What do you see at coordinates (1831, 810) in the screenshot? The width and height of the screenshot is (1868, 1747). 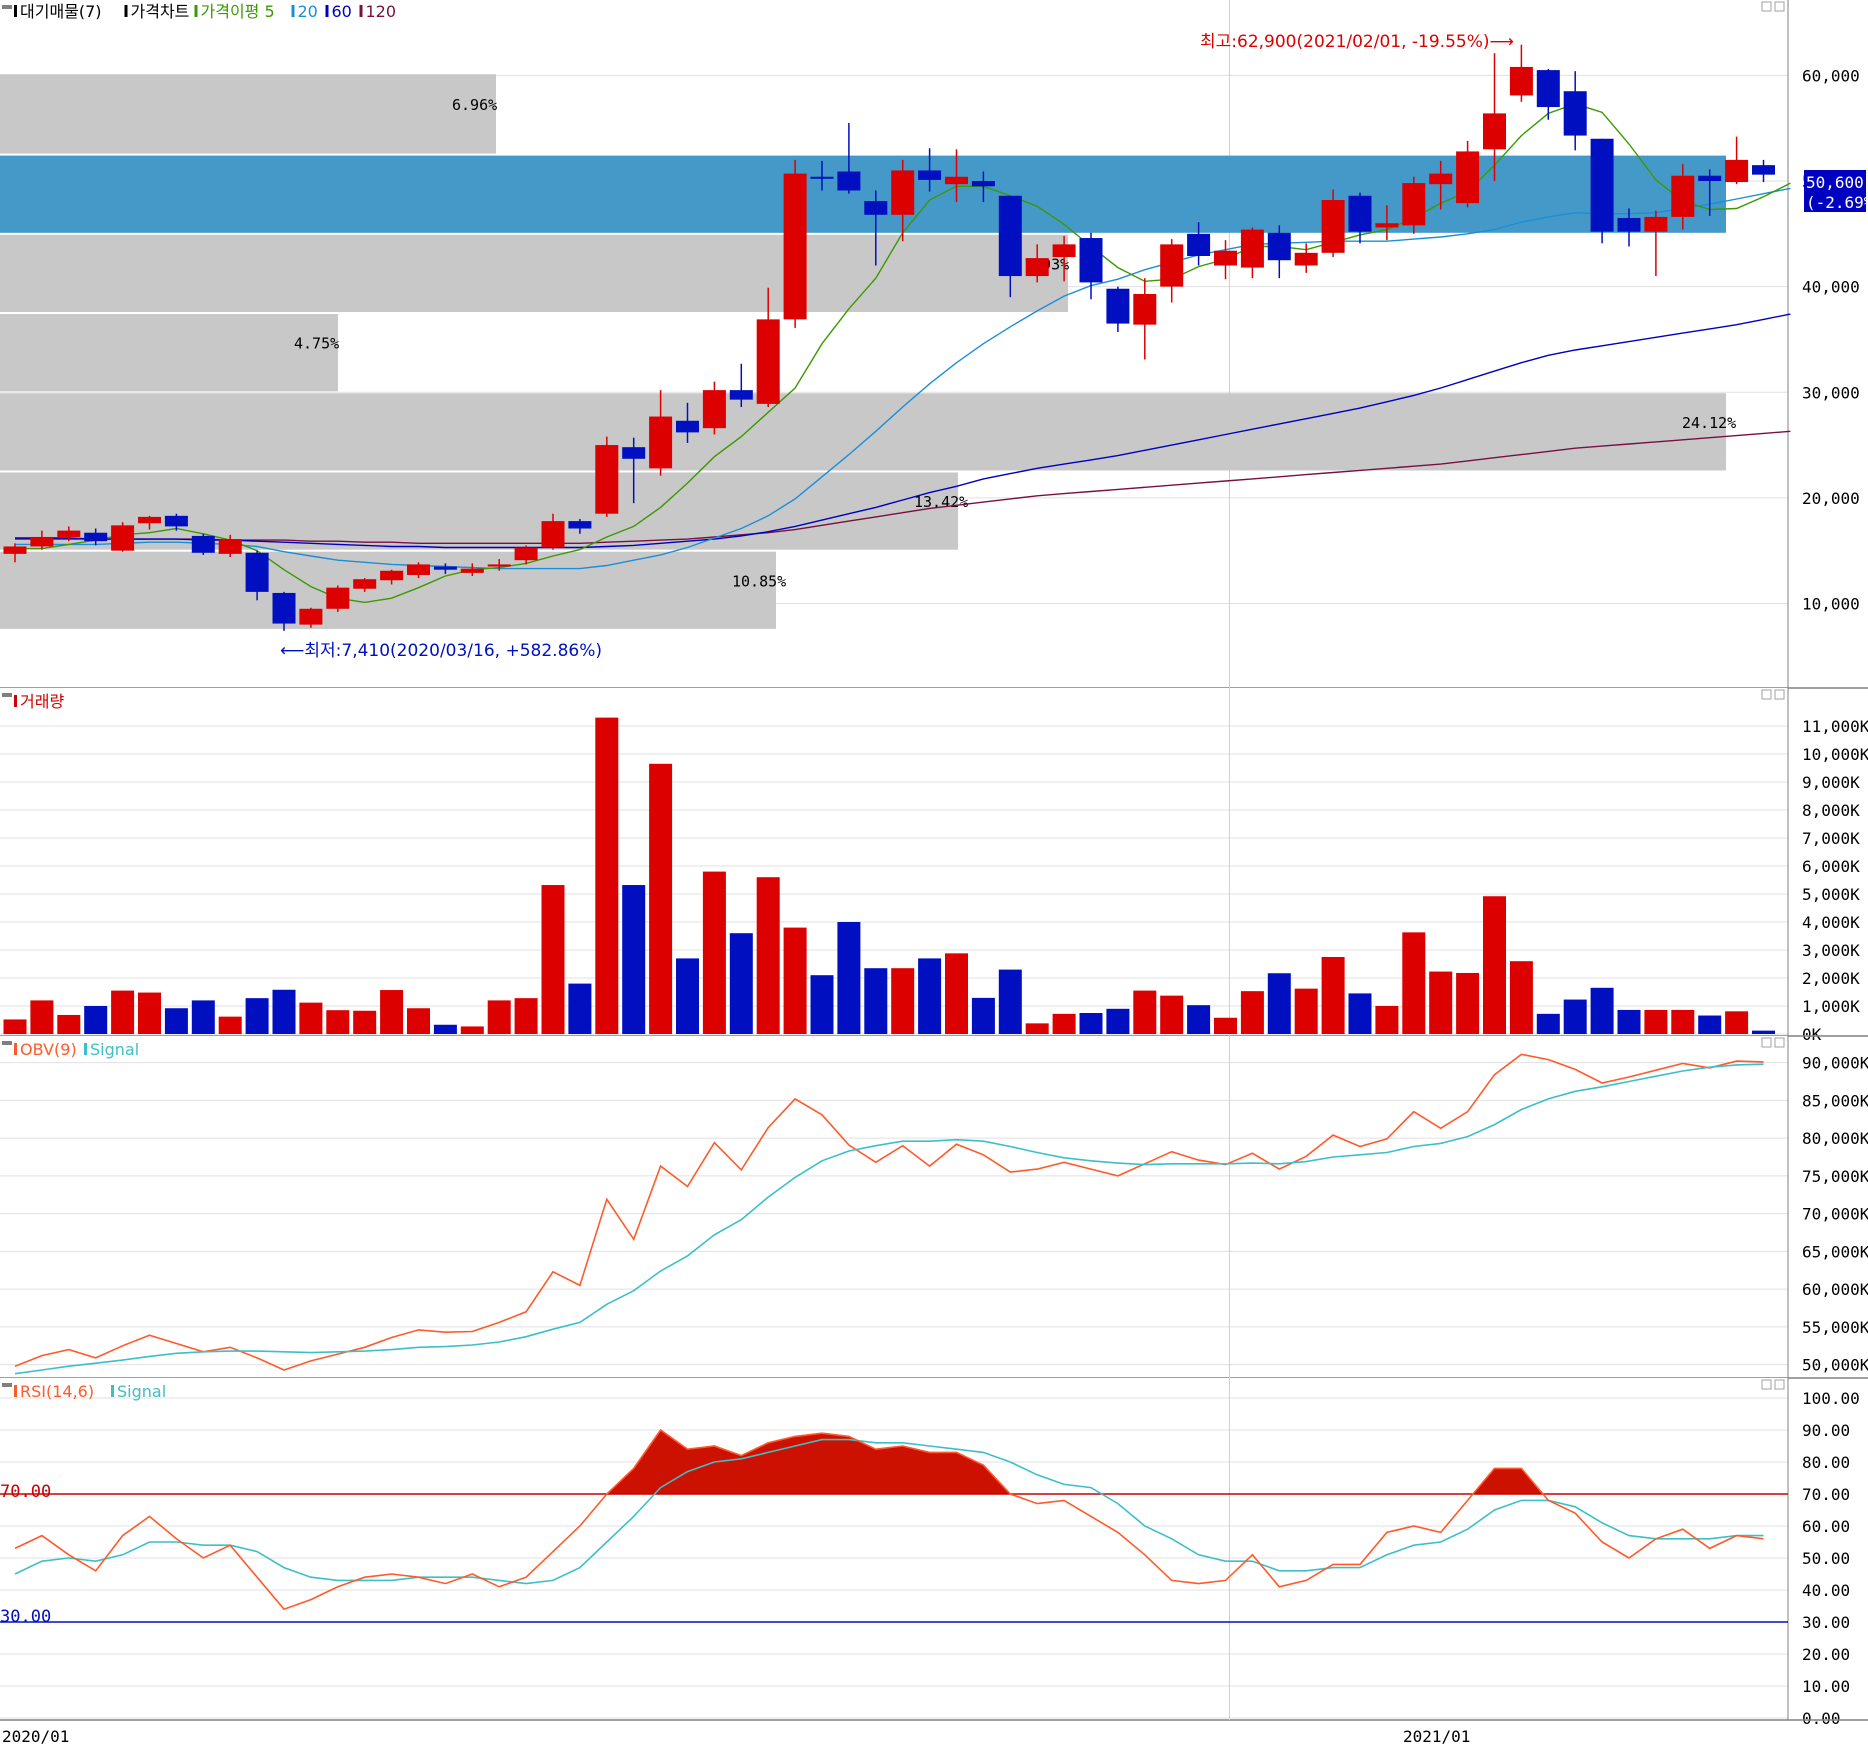 I see `y-tick-label: 8,000K` at bounding box center [1831, 810].